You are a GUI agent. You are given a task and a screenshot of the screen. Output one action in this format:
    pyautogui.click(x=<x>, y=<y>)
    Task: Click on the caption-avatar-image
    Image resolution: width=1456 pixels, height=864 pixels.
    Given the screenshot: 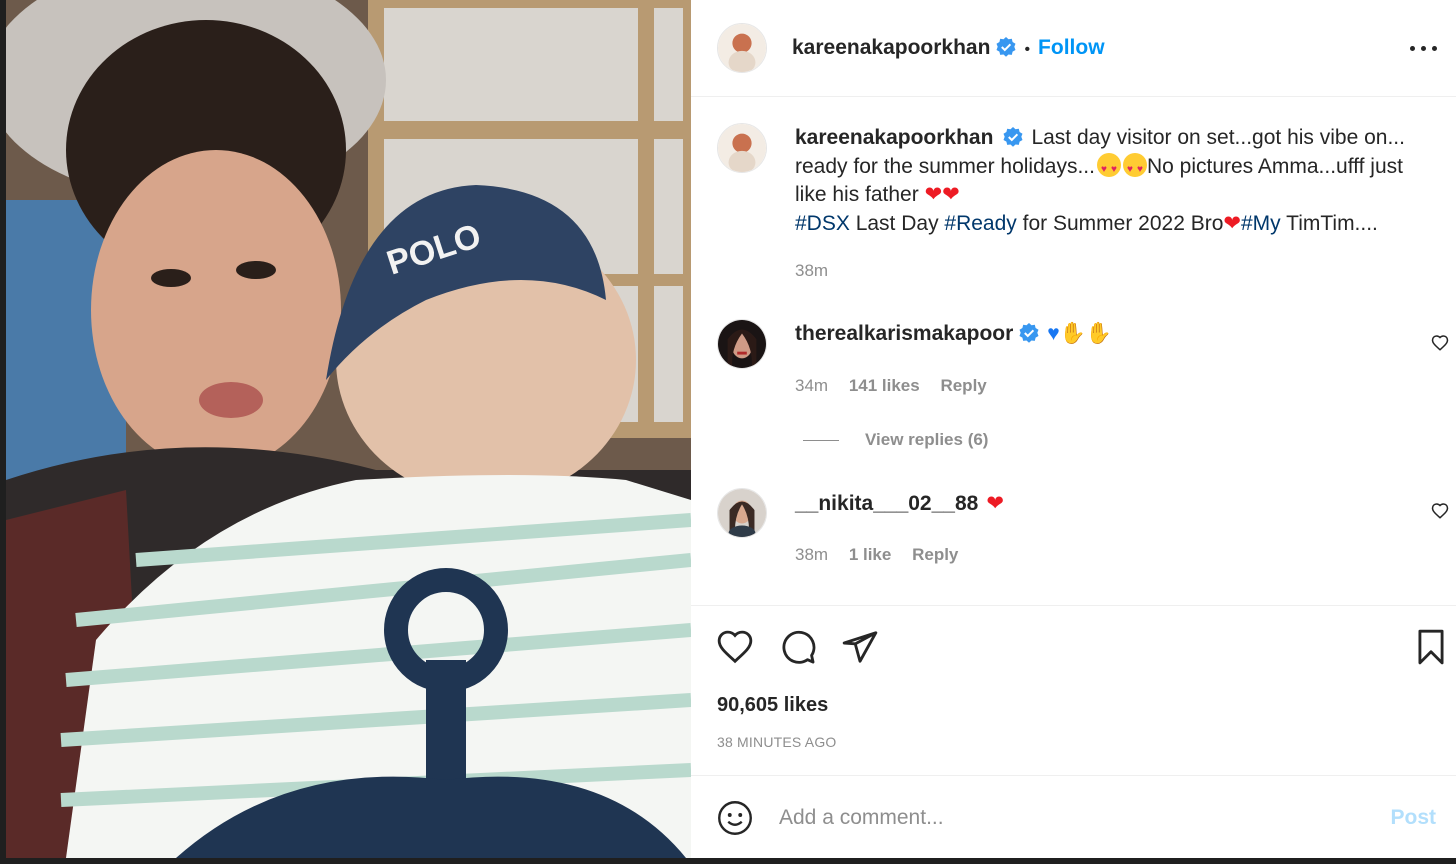 What is the action you would take?
    pyautogui.click(x=742, y=148)
    